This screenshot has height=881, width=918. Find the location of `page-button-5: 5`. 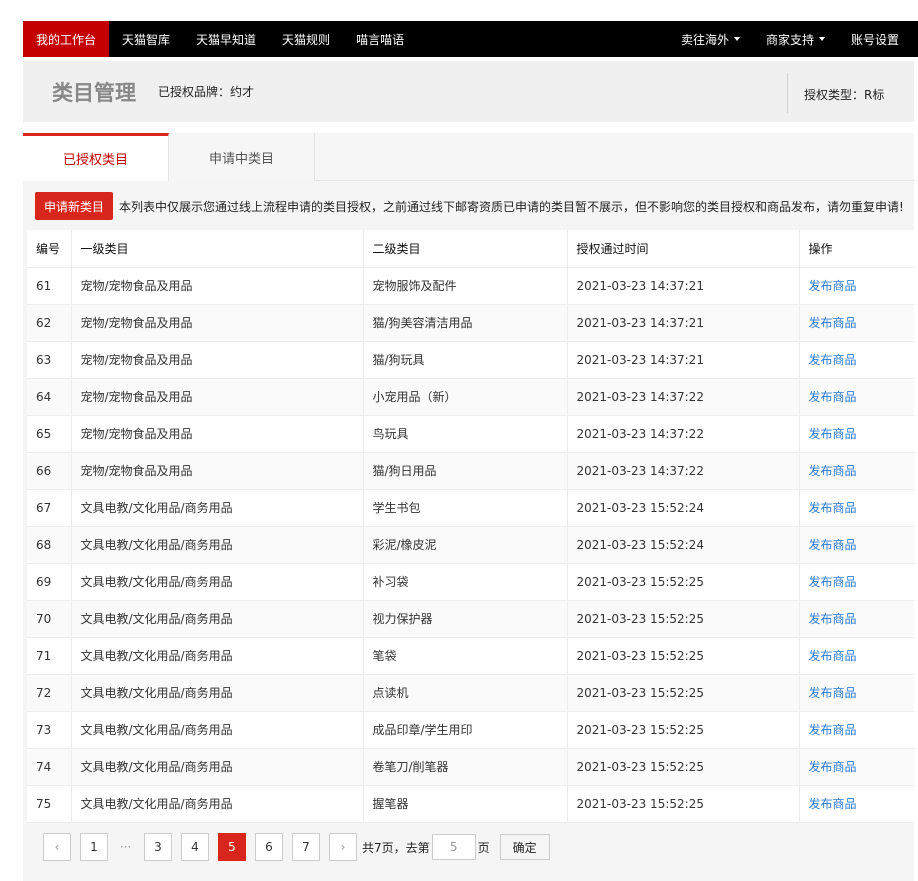

page-button-5: 5 is located at coordinates (232, 847).